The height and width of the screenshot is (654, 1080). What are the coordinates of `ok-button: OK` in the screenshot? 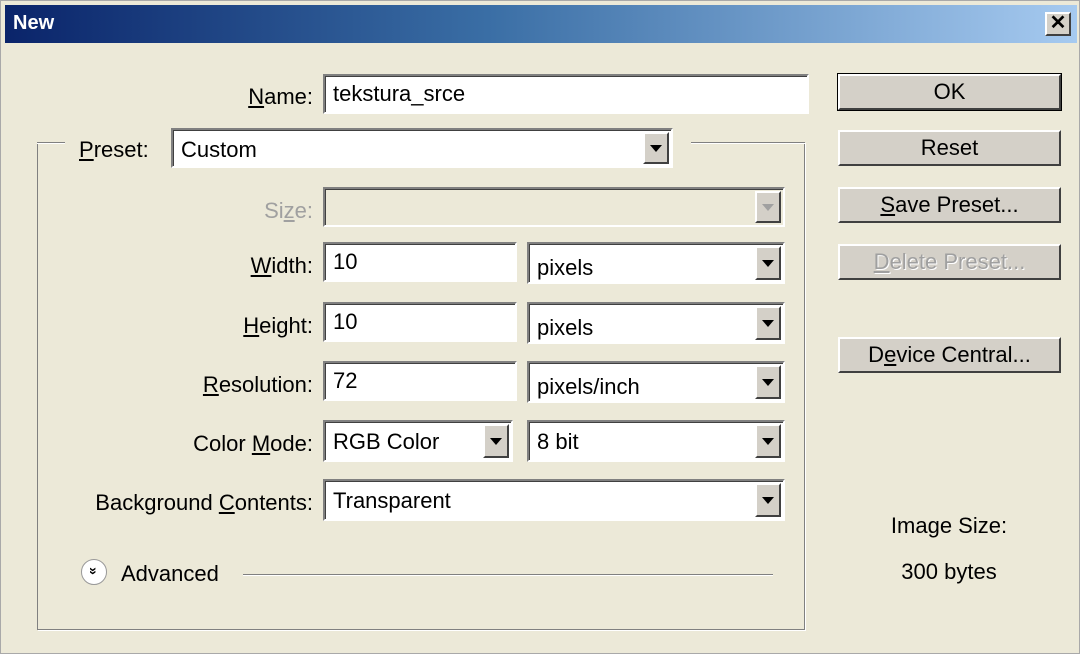 It's located at (949, 92).